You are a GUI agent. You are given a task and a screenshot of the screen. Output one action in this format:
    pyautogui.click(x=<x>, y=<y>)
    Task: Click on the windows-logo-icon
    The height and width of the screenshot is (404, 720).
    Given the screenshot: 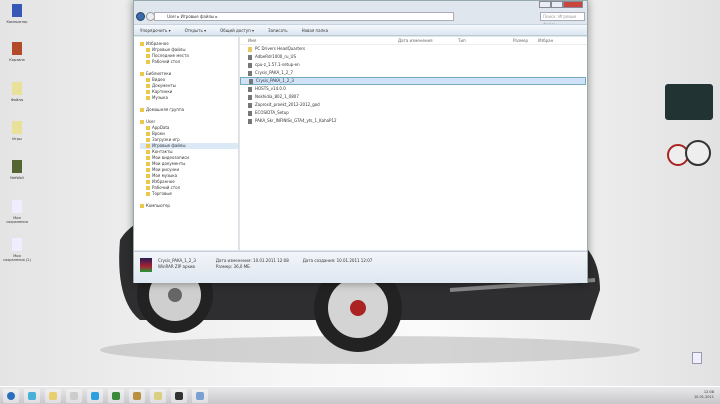 What is the action you would take?
    pyautogui.click(x=11, y=395)
    